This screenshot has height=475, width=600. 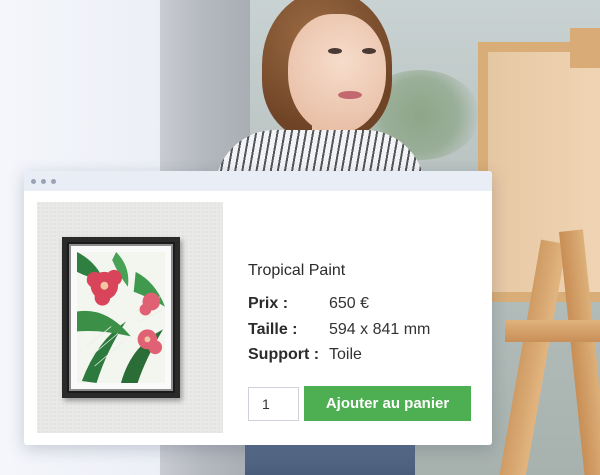 I want to click on product-title: Tropical Paint, so click(x=297, y=270).